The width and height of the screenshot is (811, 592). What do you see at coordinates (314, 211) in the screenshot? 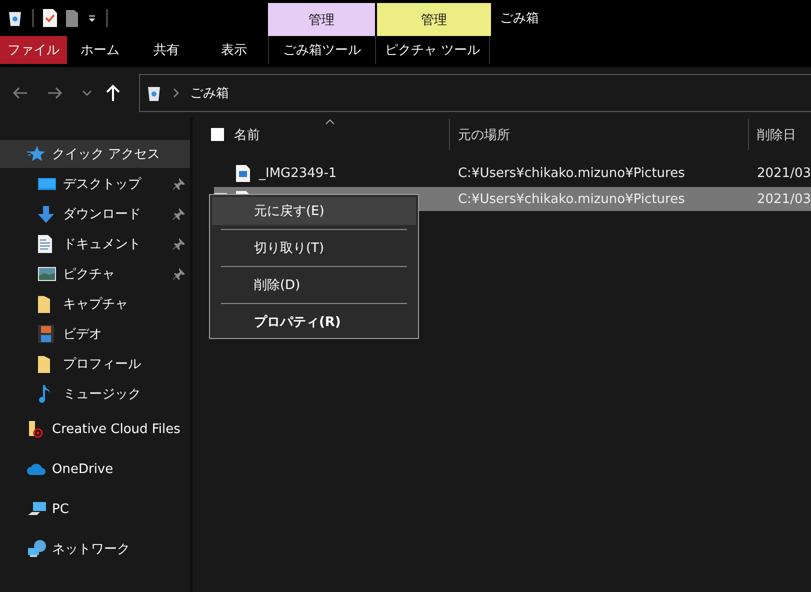
I see `menu-item: 元に戻す(E)` at bounding box center [314, 211].